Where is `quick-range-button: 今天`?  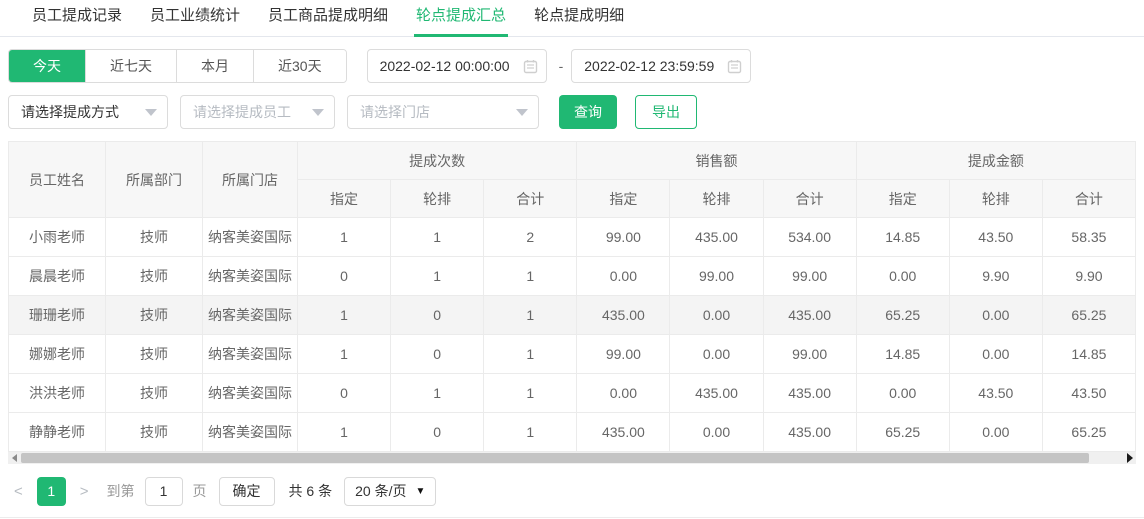 quick-range-button: 今天 is located at coordinates (47, 66).